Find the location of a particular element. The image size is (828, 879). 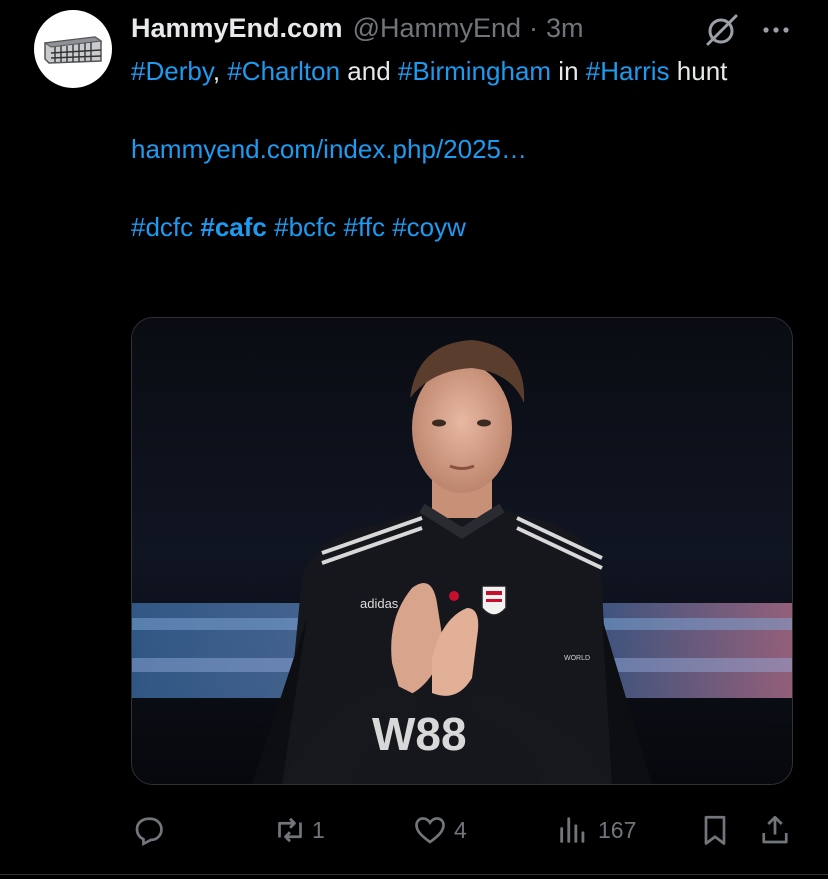

reply-button is located at coordinates (153, 830).